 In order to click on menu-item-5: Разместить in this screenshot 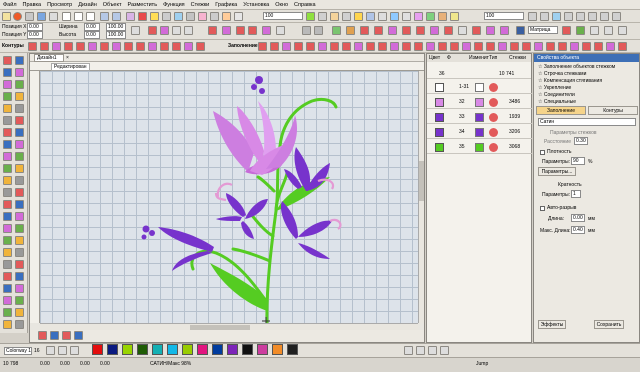, I will do `click(142, 5)`.